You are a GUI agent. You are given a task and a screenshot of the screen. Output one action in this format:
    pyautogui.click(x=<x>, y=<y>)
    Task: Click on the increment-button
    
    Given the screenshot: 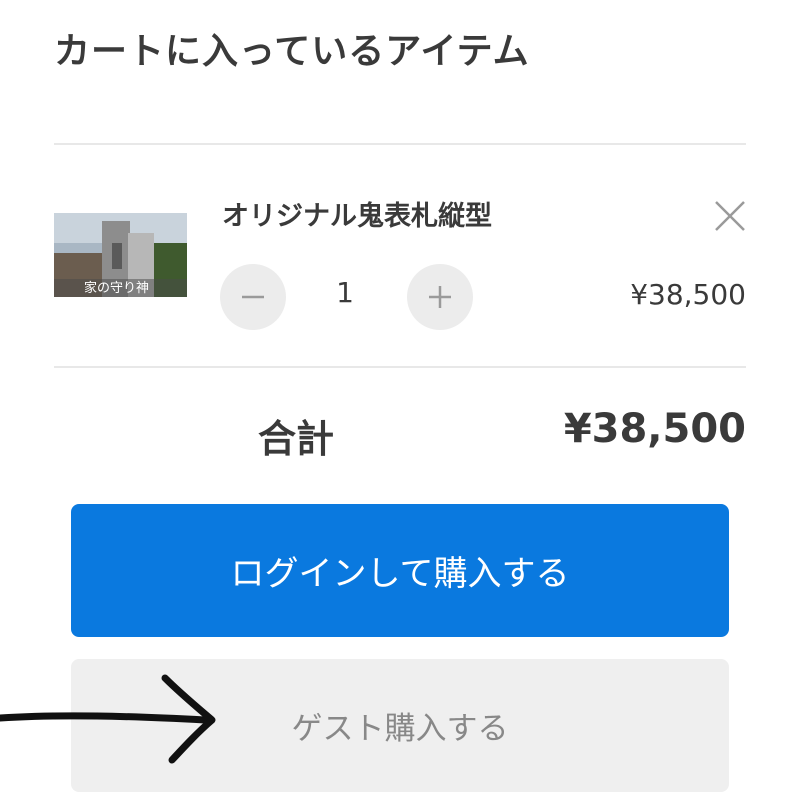 What is the action you would take?
    pyautogui.click(x=440, y=297)
    